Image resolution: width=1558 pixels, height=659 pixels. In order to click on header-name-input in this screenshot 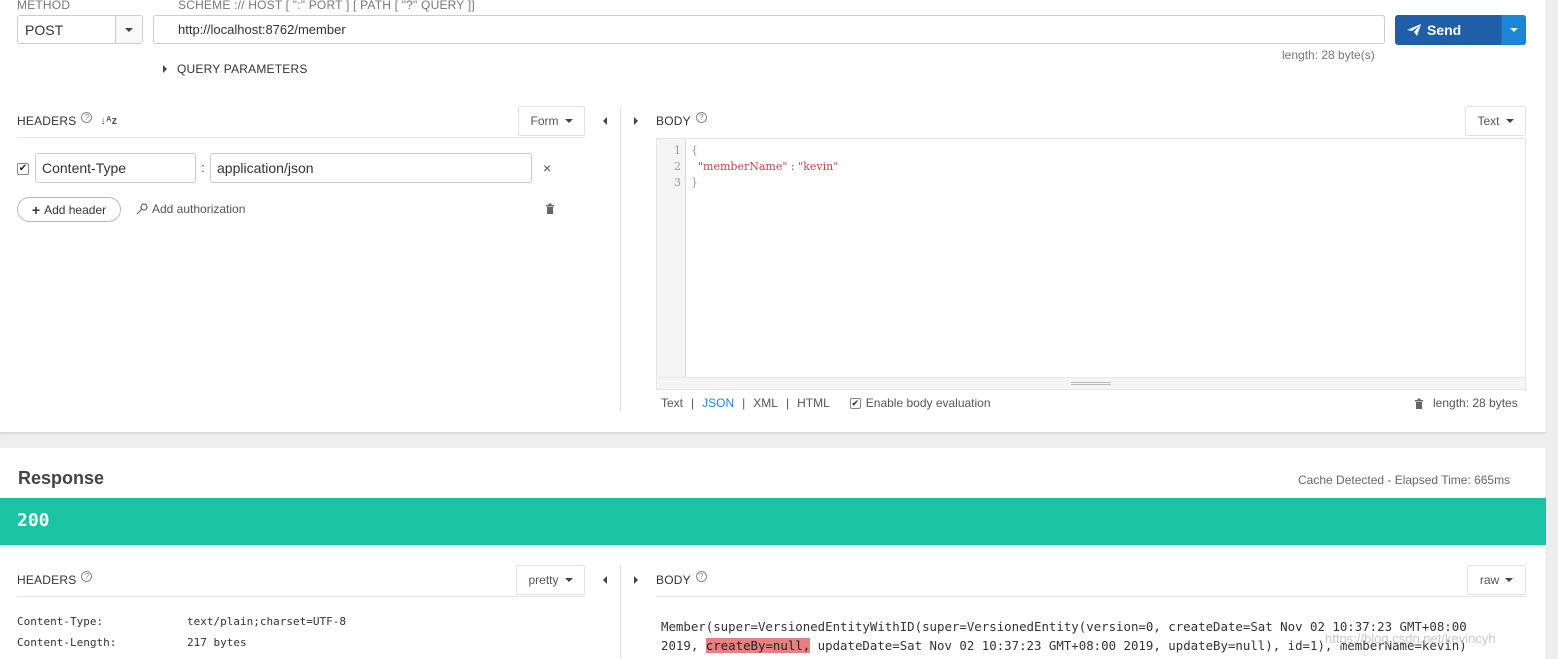, I will do `click(115, 168)`.